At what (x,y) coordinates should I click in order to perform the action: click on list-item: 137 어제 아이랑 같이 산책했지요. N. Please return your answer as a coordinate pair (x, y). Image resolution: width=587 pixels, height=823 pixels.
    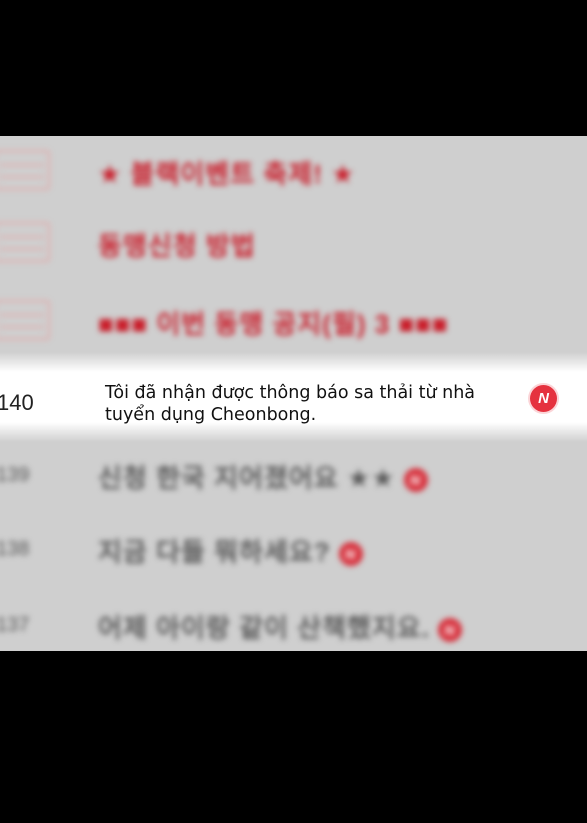
    Looking at the image, I should click on (293, 620).